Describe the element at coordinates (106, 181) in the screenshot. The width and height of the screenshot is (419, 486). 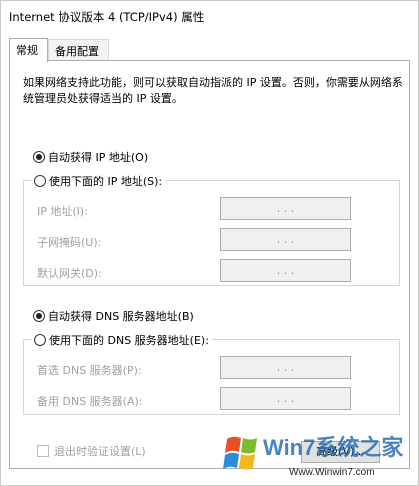
I see `ip-manual-label: 使用下面的 IP 地址(S):` at that location.